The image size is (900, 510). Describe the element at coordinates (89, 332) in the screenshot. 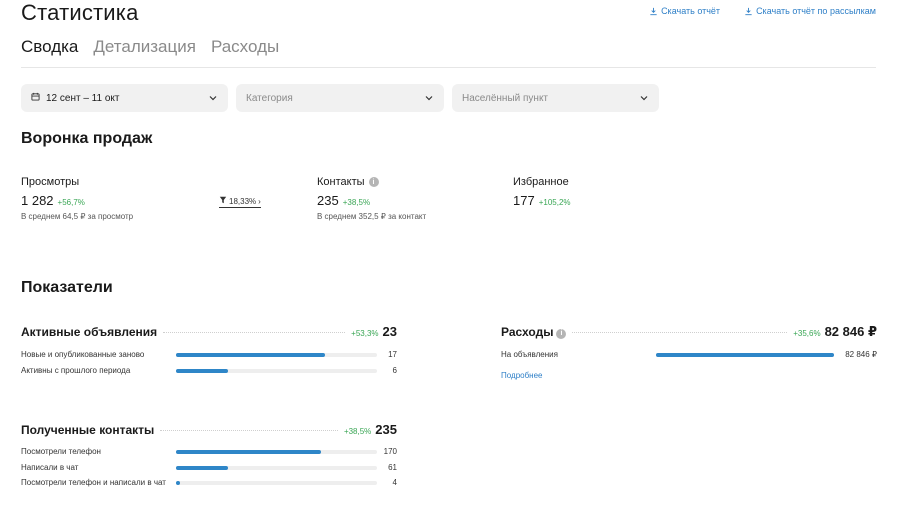

I see `active-ads-title: Активные объявления` at that location.